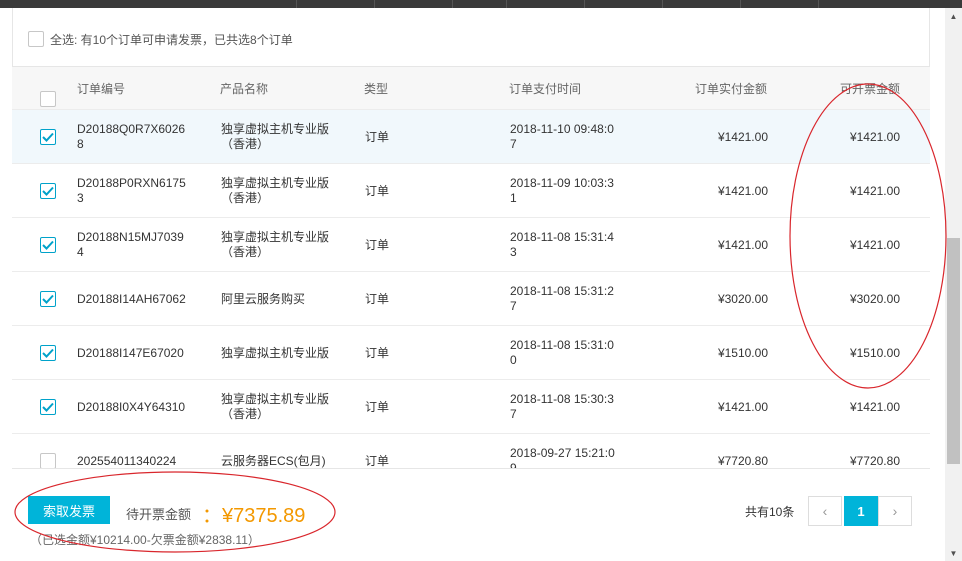 The height and width of the screenshot is (561, 962). I want to click on table-header: 订单编号 产品名称 类型 订单支付时间 订单实付金额 可开票金额, so click(471, 88).